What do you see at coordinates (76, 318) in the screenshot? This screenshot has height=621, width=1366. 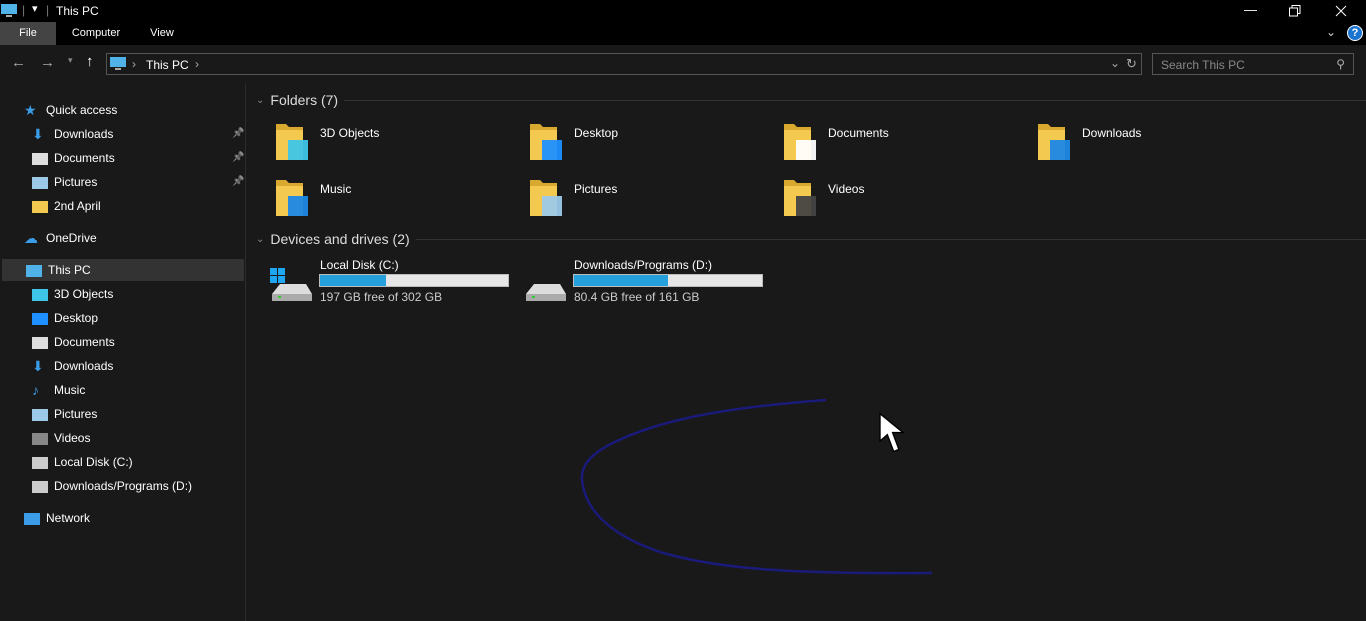 I see `sidebar-item-label: Desktop` at bounding box center [76, 318].